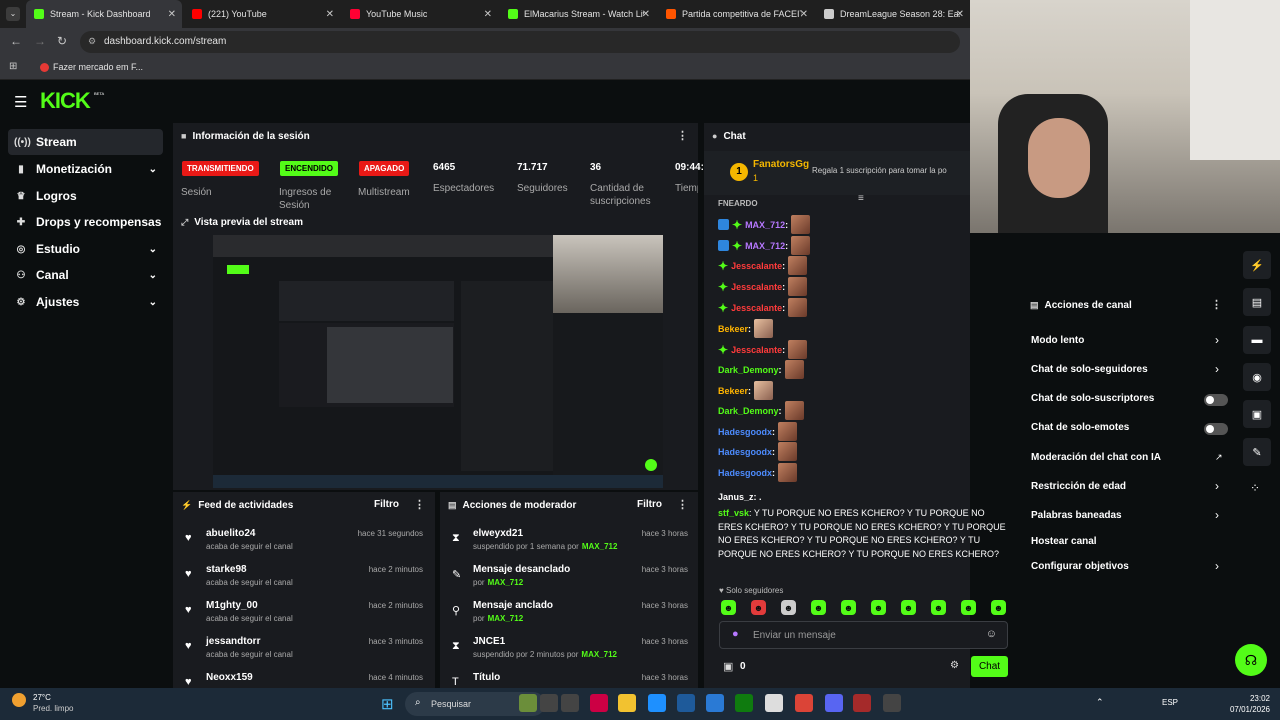 This screenshot has width=1280, height=720. Describe the element at coordinates (521, 569) in the screenshot. I see `mod-action-title: Mensaje desanclado` at that location.